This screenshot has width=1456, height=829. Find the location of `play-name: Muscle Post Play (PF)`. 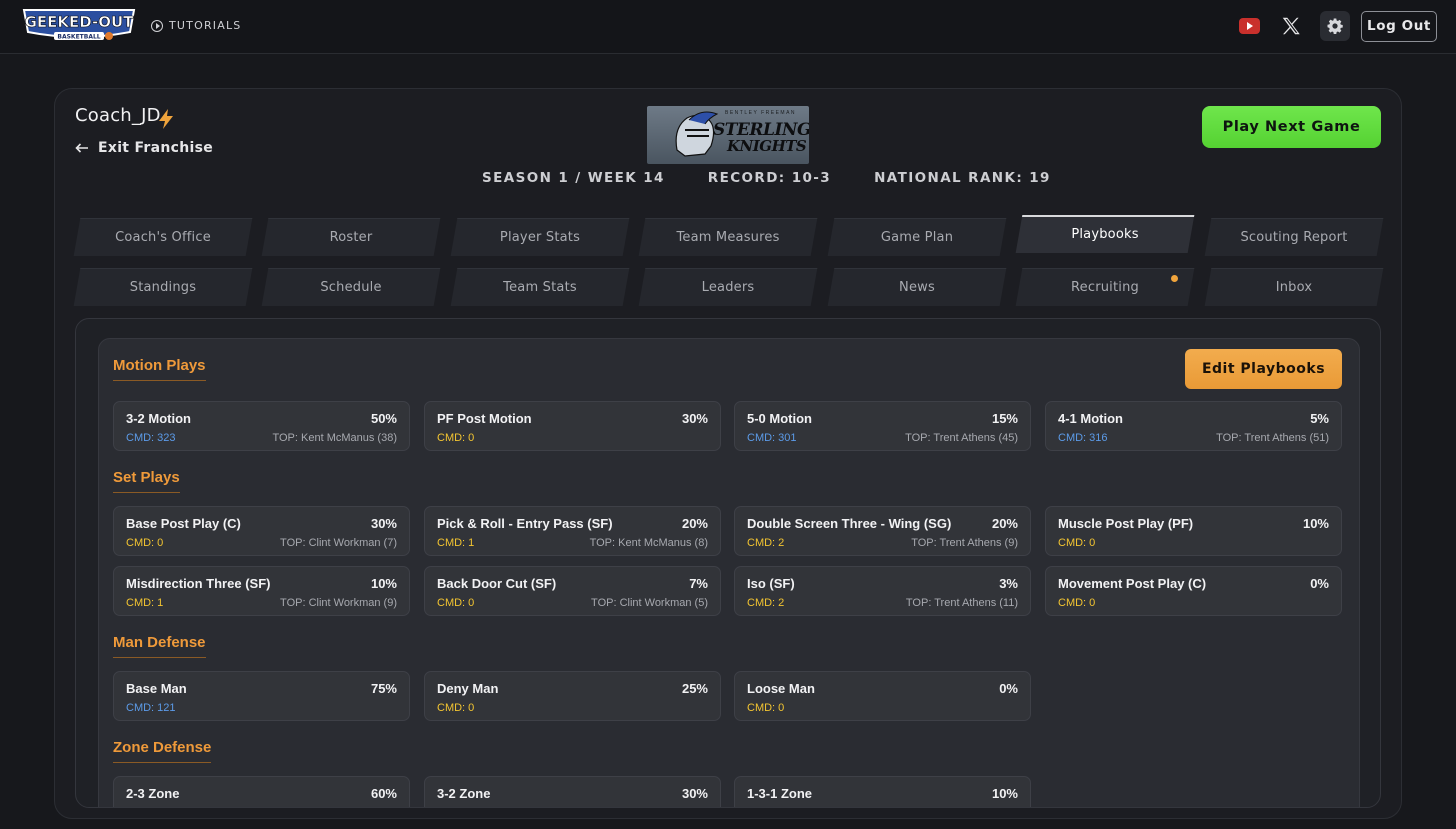

play-name: Muscle Post Play (PF) is located at coordinates (1126, 523).